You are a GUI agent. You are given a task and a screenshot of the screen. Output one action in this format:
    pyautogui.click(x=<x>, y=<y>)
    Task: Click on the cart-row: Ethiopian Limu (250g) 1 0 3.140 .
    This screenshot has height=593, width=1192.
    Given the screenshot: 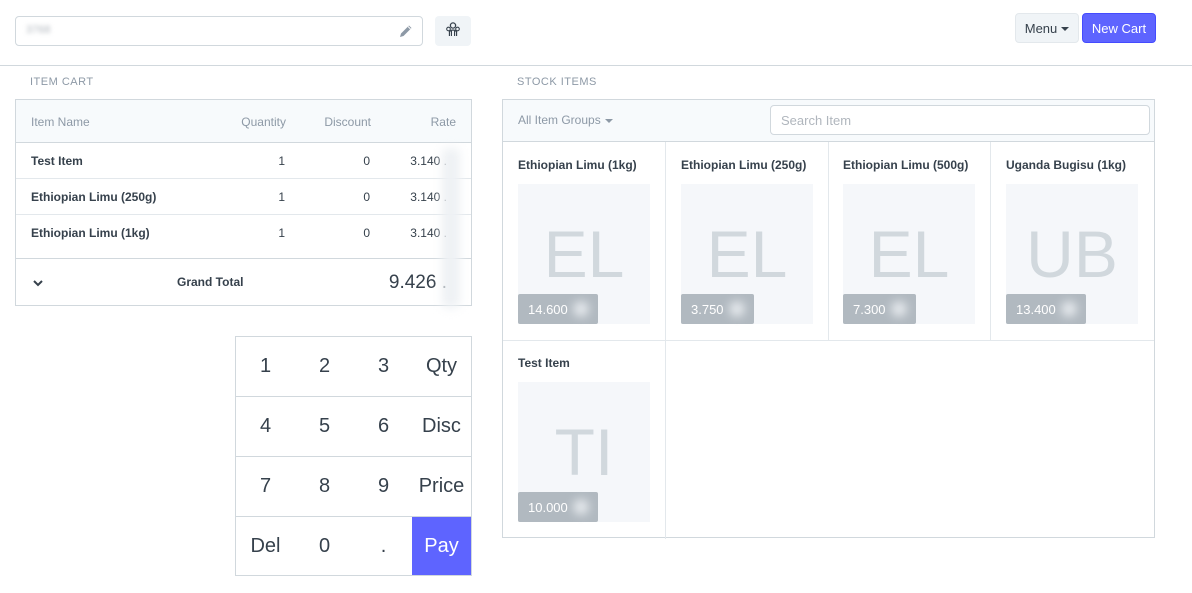 What is the action you would take?
    pyautogui.click(x=243, y=197)
    